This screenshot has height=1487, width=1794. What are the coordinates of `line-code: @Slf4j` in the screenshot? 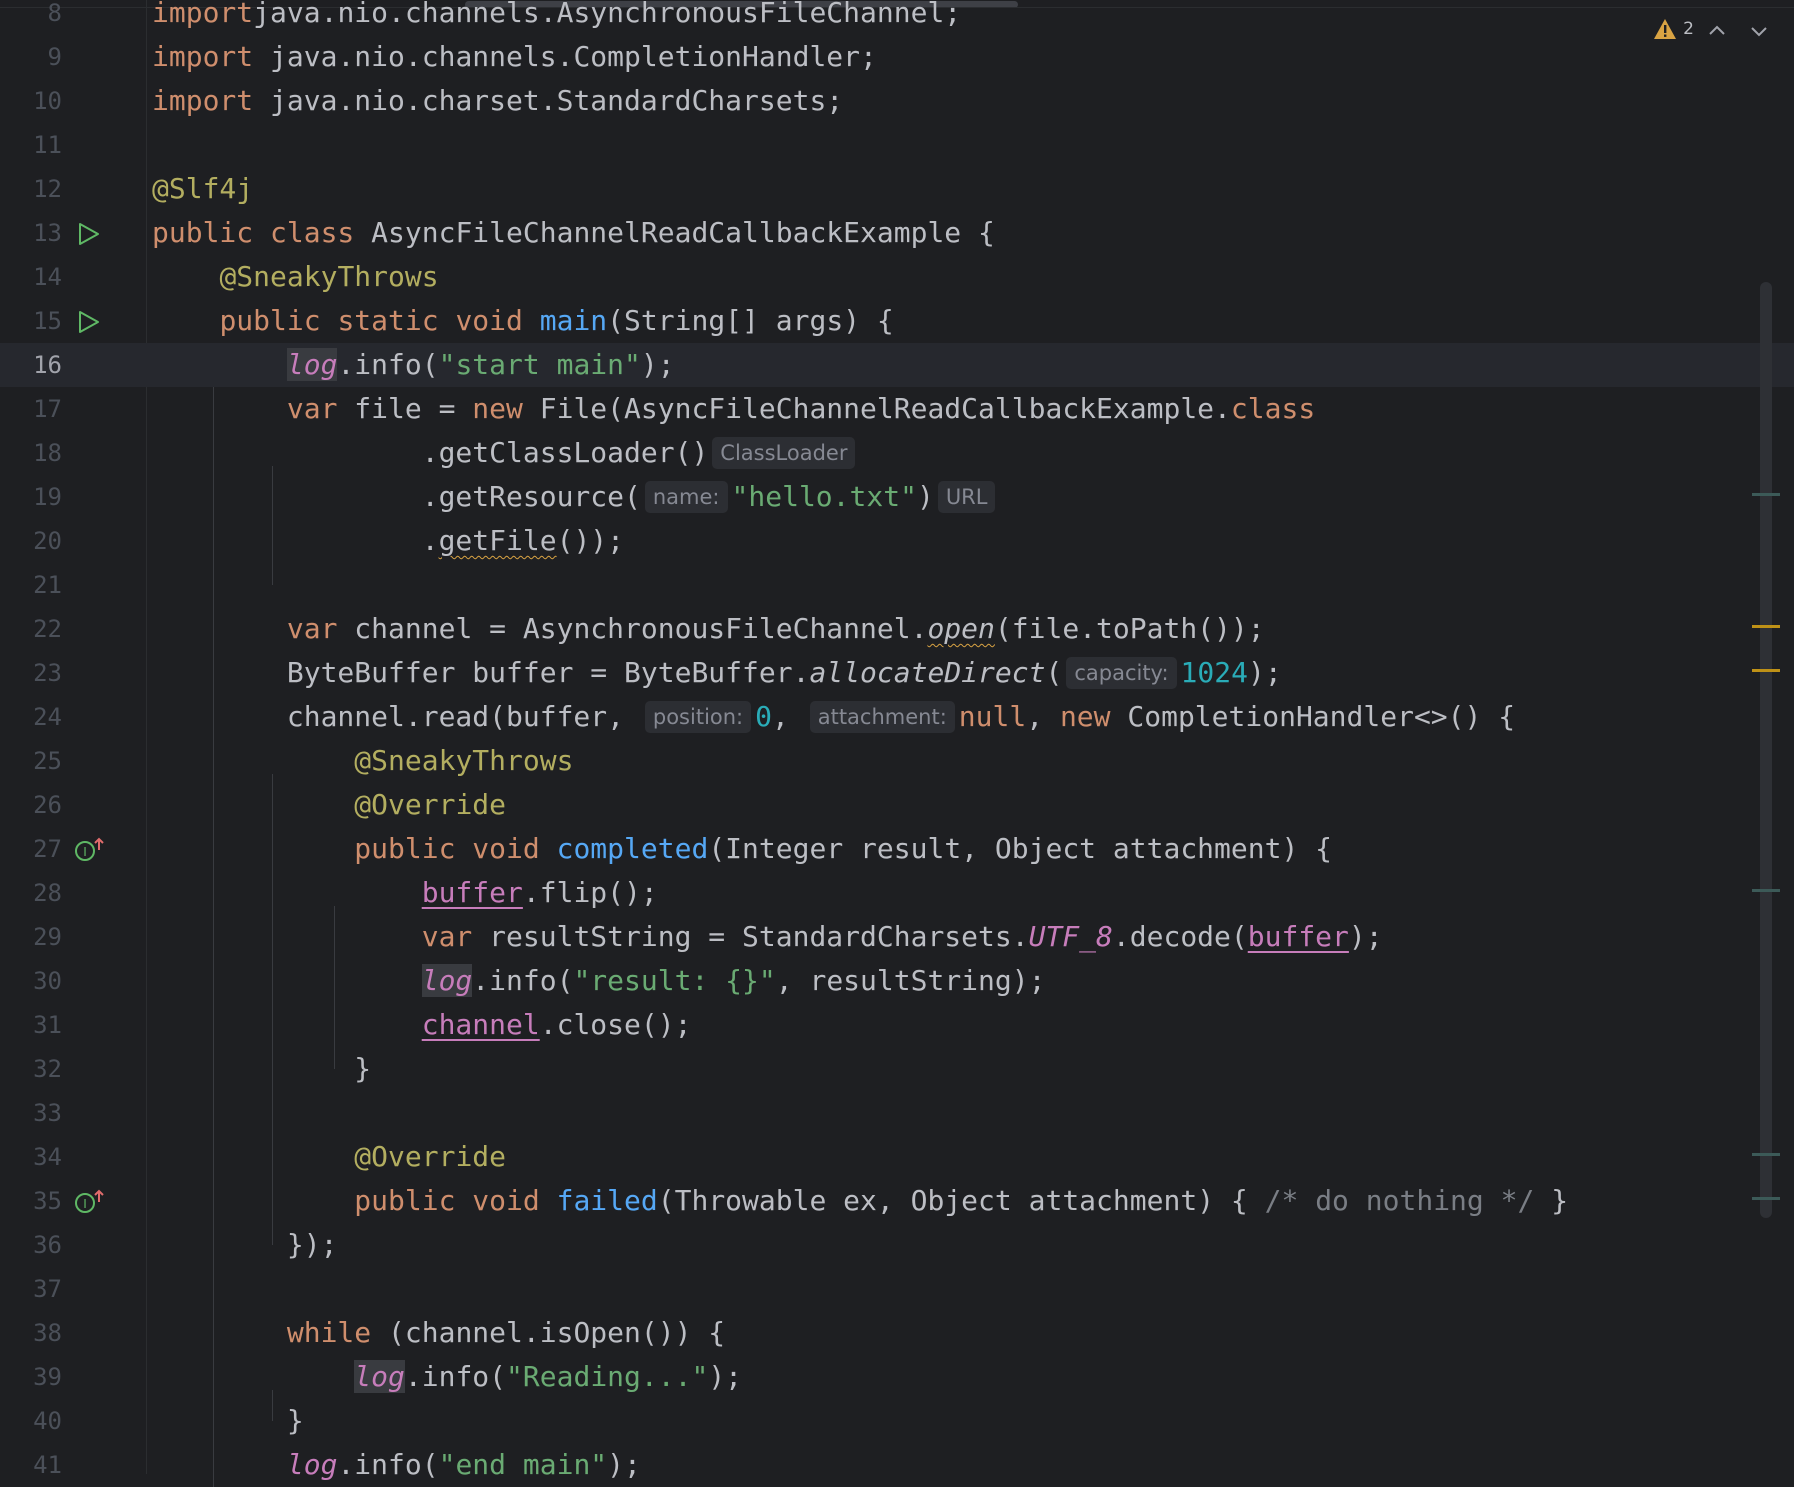 It's located at (202, 189).